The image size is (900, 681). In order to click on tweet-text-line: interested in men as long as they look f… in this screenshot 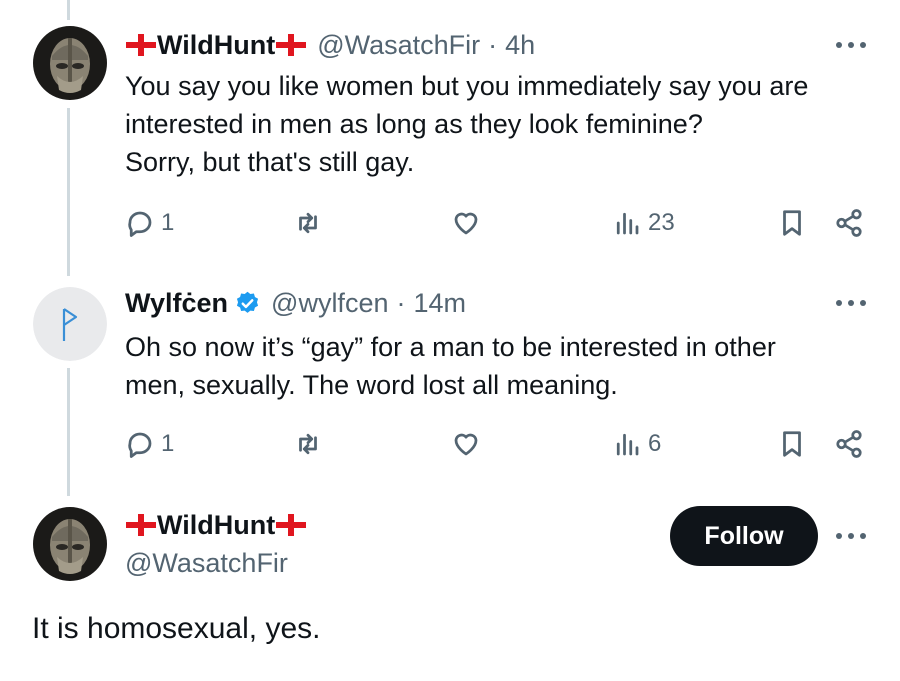, I will do `click(414, 124)`.